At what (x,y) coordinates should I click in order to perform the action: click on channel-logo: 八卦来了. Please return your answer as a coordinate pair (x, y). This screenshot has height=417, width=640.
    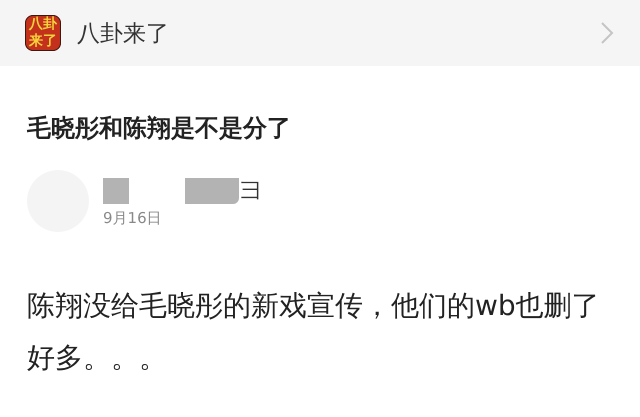
    Looking at the image, I should click on (43, 33).